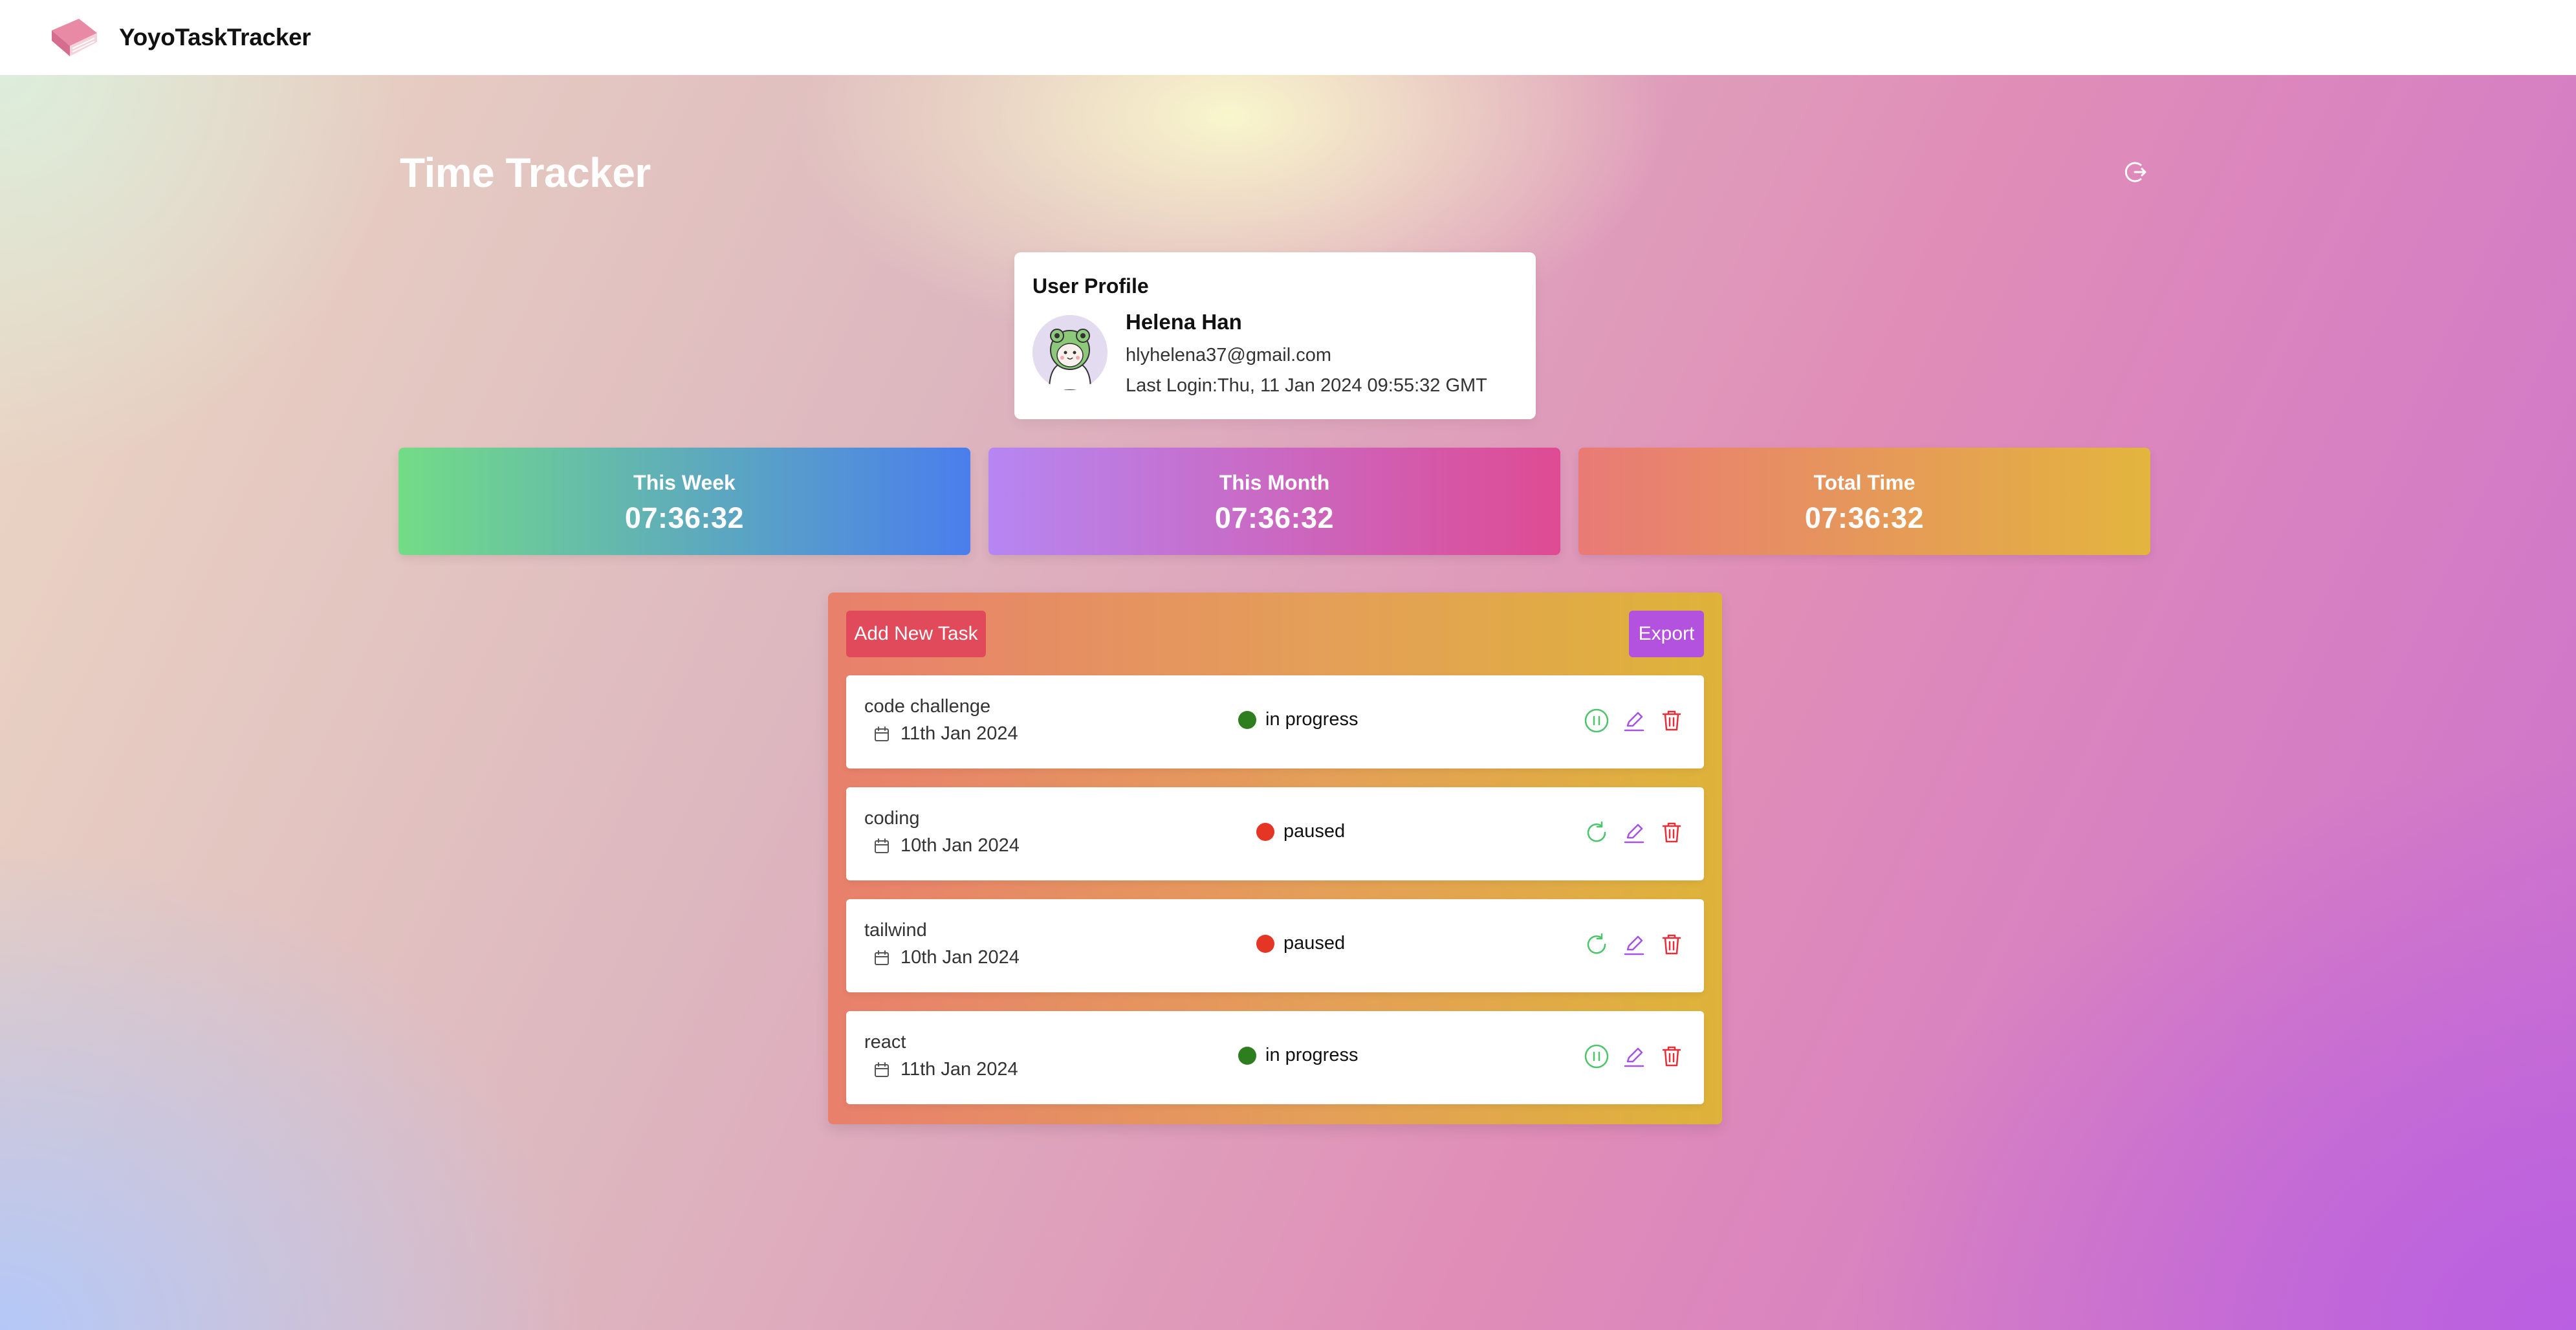 The width and height of the screenshot is (2576, 1330). Describe the element at coordinates (1864, 483) in the screenshot. I see `stat-label: Total Time` at that location.